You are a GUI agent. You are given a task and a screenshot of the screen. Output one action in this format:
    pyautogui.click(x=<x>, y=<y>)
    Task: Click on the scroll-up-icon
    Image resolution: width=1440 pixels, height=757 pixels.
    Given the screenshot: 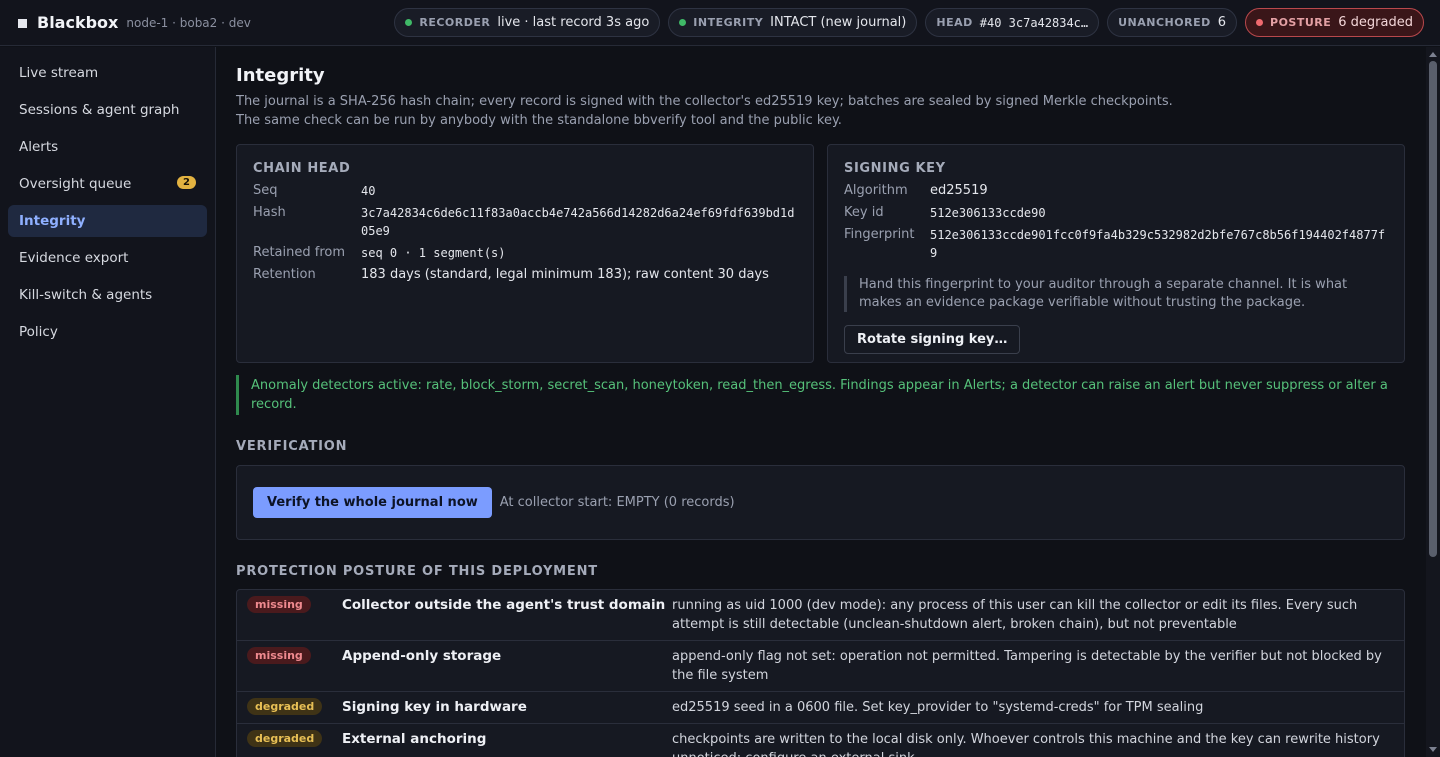 What is the action you would take?
    pyautogui.click(x=1433, y=54)
    